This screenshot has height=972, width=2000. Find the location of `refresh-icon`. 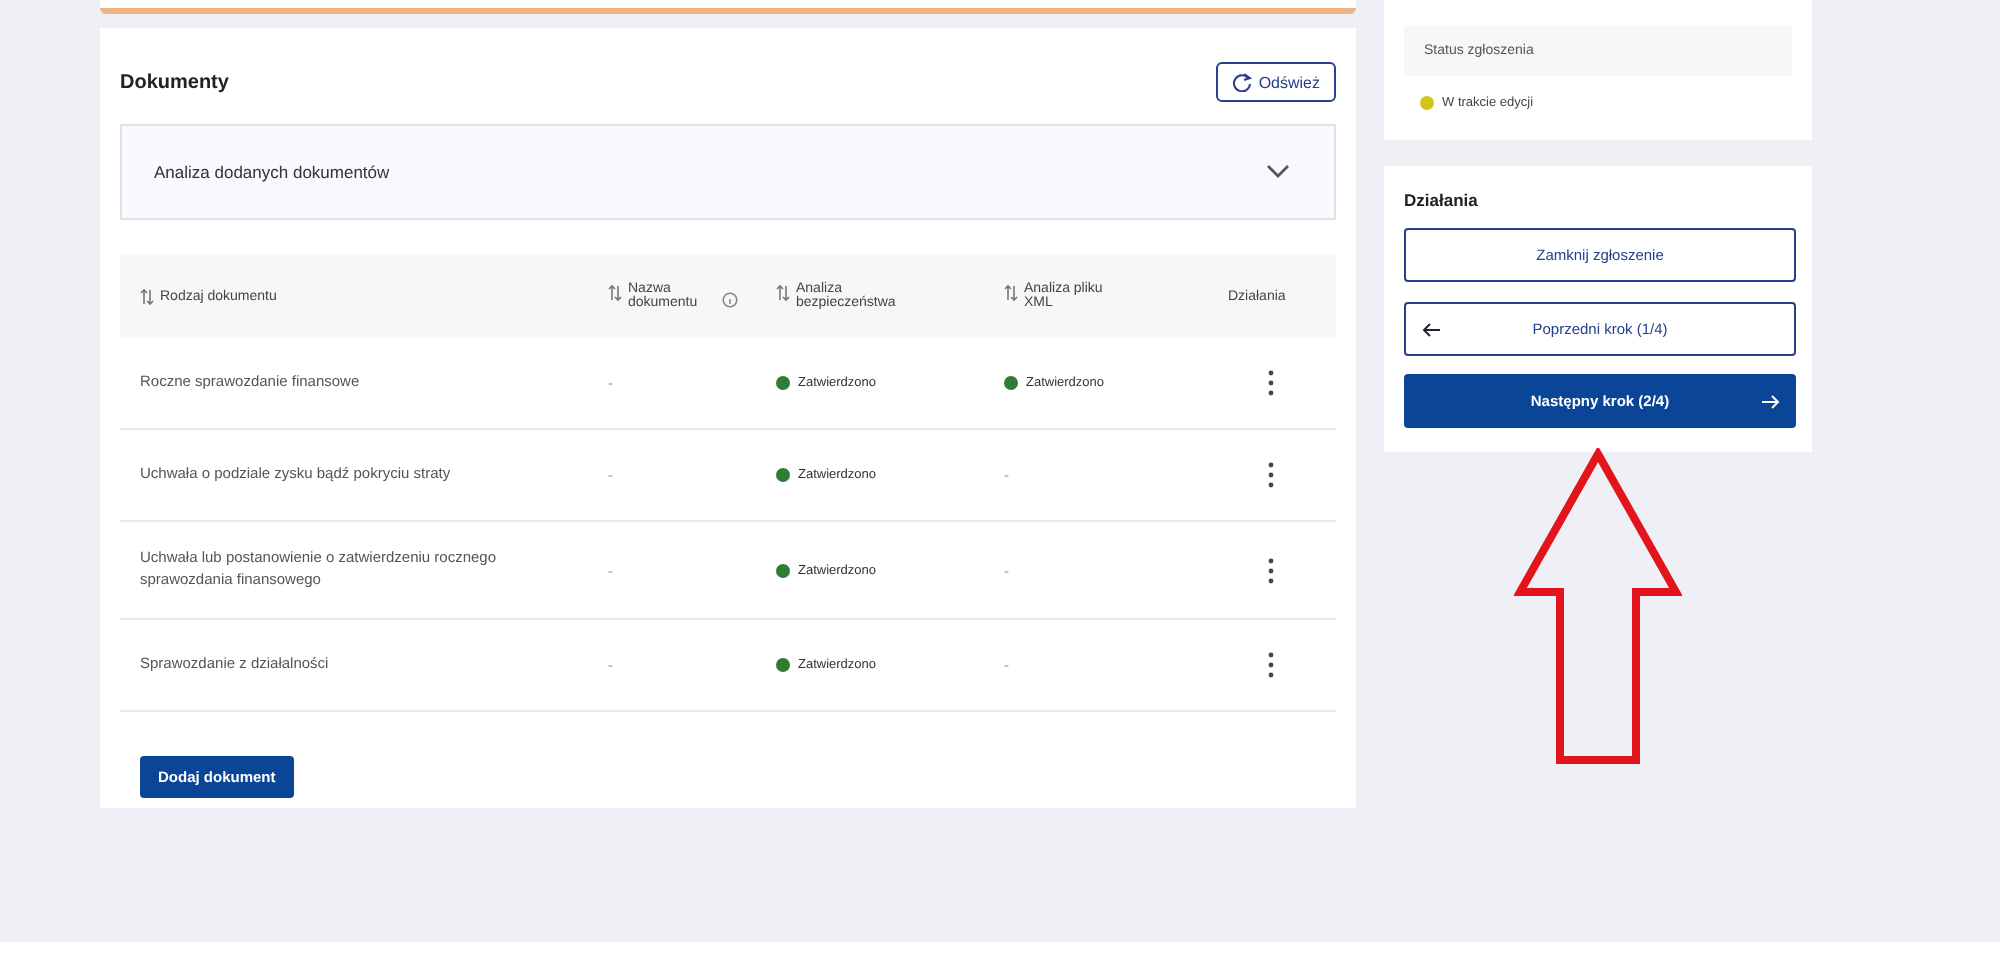

refresh-icon is located at coordinates (1242, 82).